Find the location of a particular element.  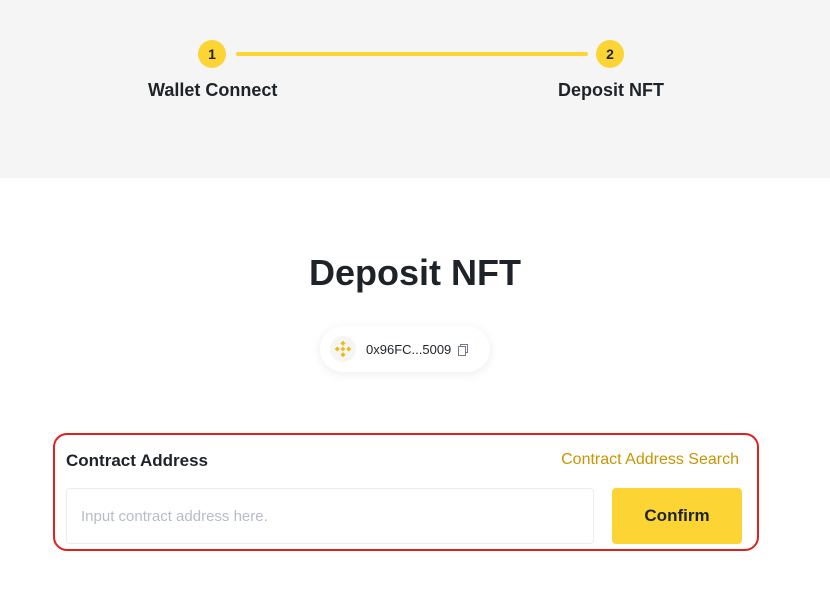

confirm-button: Confirm is located at coordinates (677, 516).